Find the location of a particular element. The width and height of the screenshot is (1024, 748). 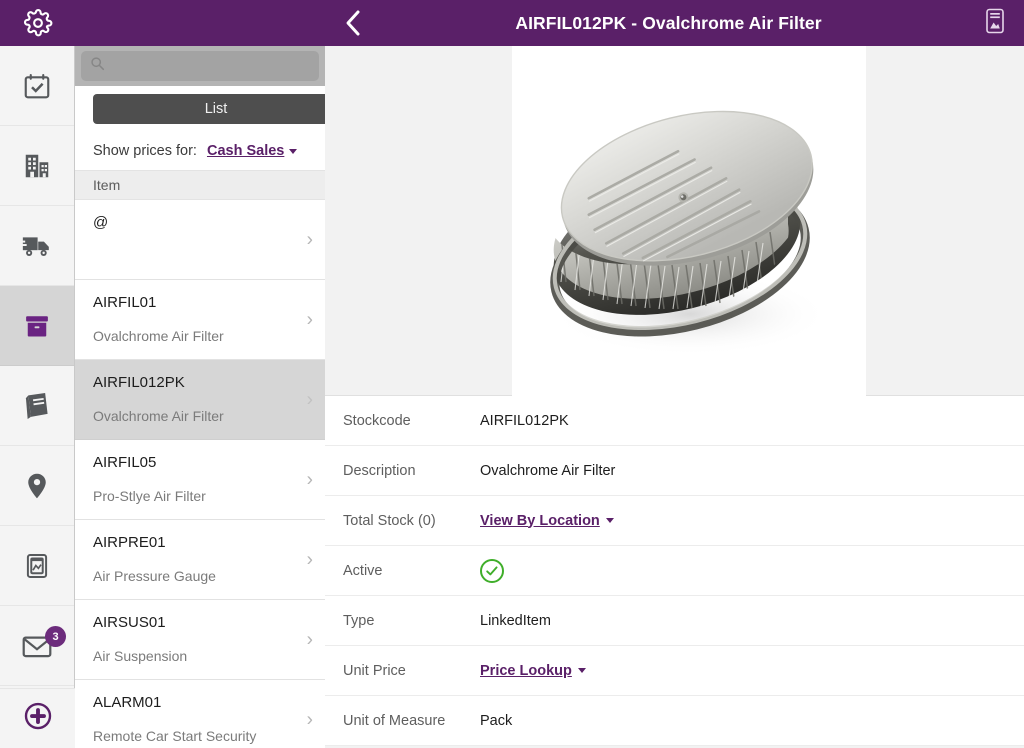

save-icon is located at coordinates (995, 23).